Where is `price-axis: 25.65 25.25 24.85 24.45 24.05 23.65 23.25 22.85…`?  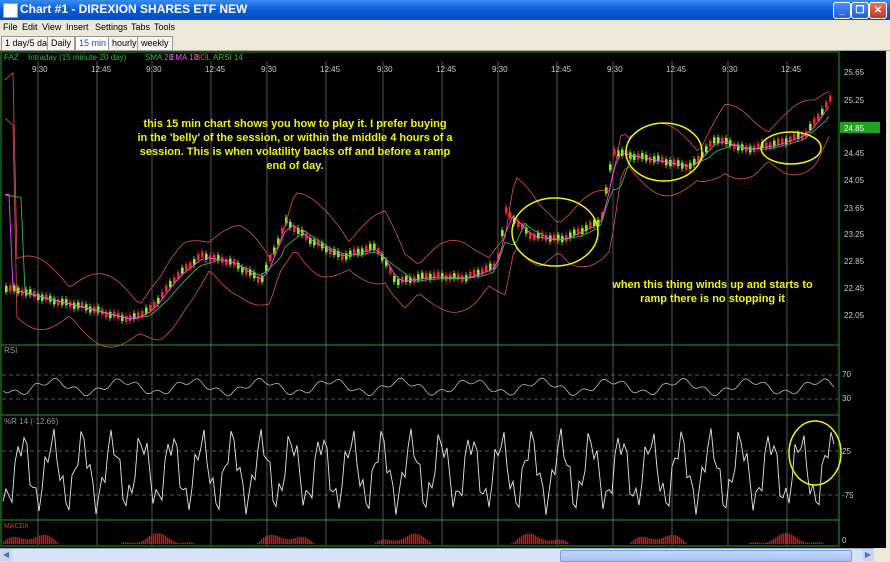 price-axis: 25.65 25.25 24.85 24.45 24.05 23.65 23.25 22.85… is located at coordinates (854, 194).